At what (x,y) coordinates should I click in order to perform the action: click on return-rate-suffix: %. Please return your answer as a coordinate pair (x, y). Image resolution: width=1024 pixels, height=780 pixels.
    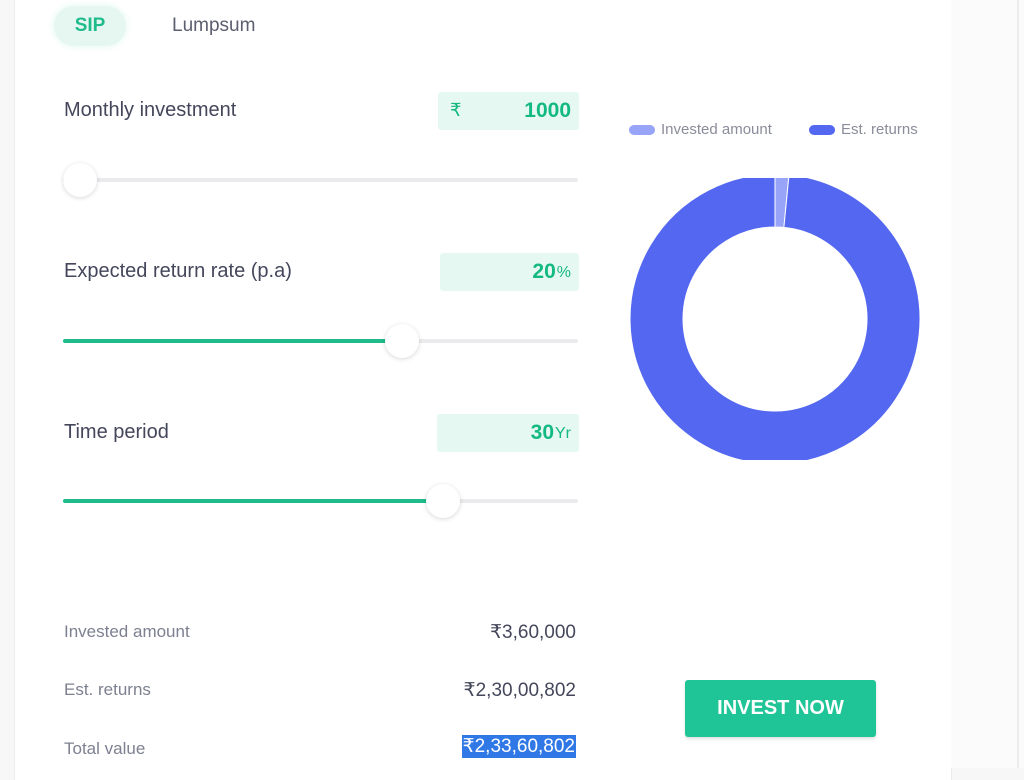
    Looking at the image, I should click on (563, 272).